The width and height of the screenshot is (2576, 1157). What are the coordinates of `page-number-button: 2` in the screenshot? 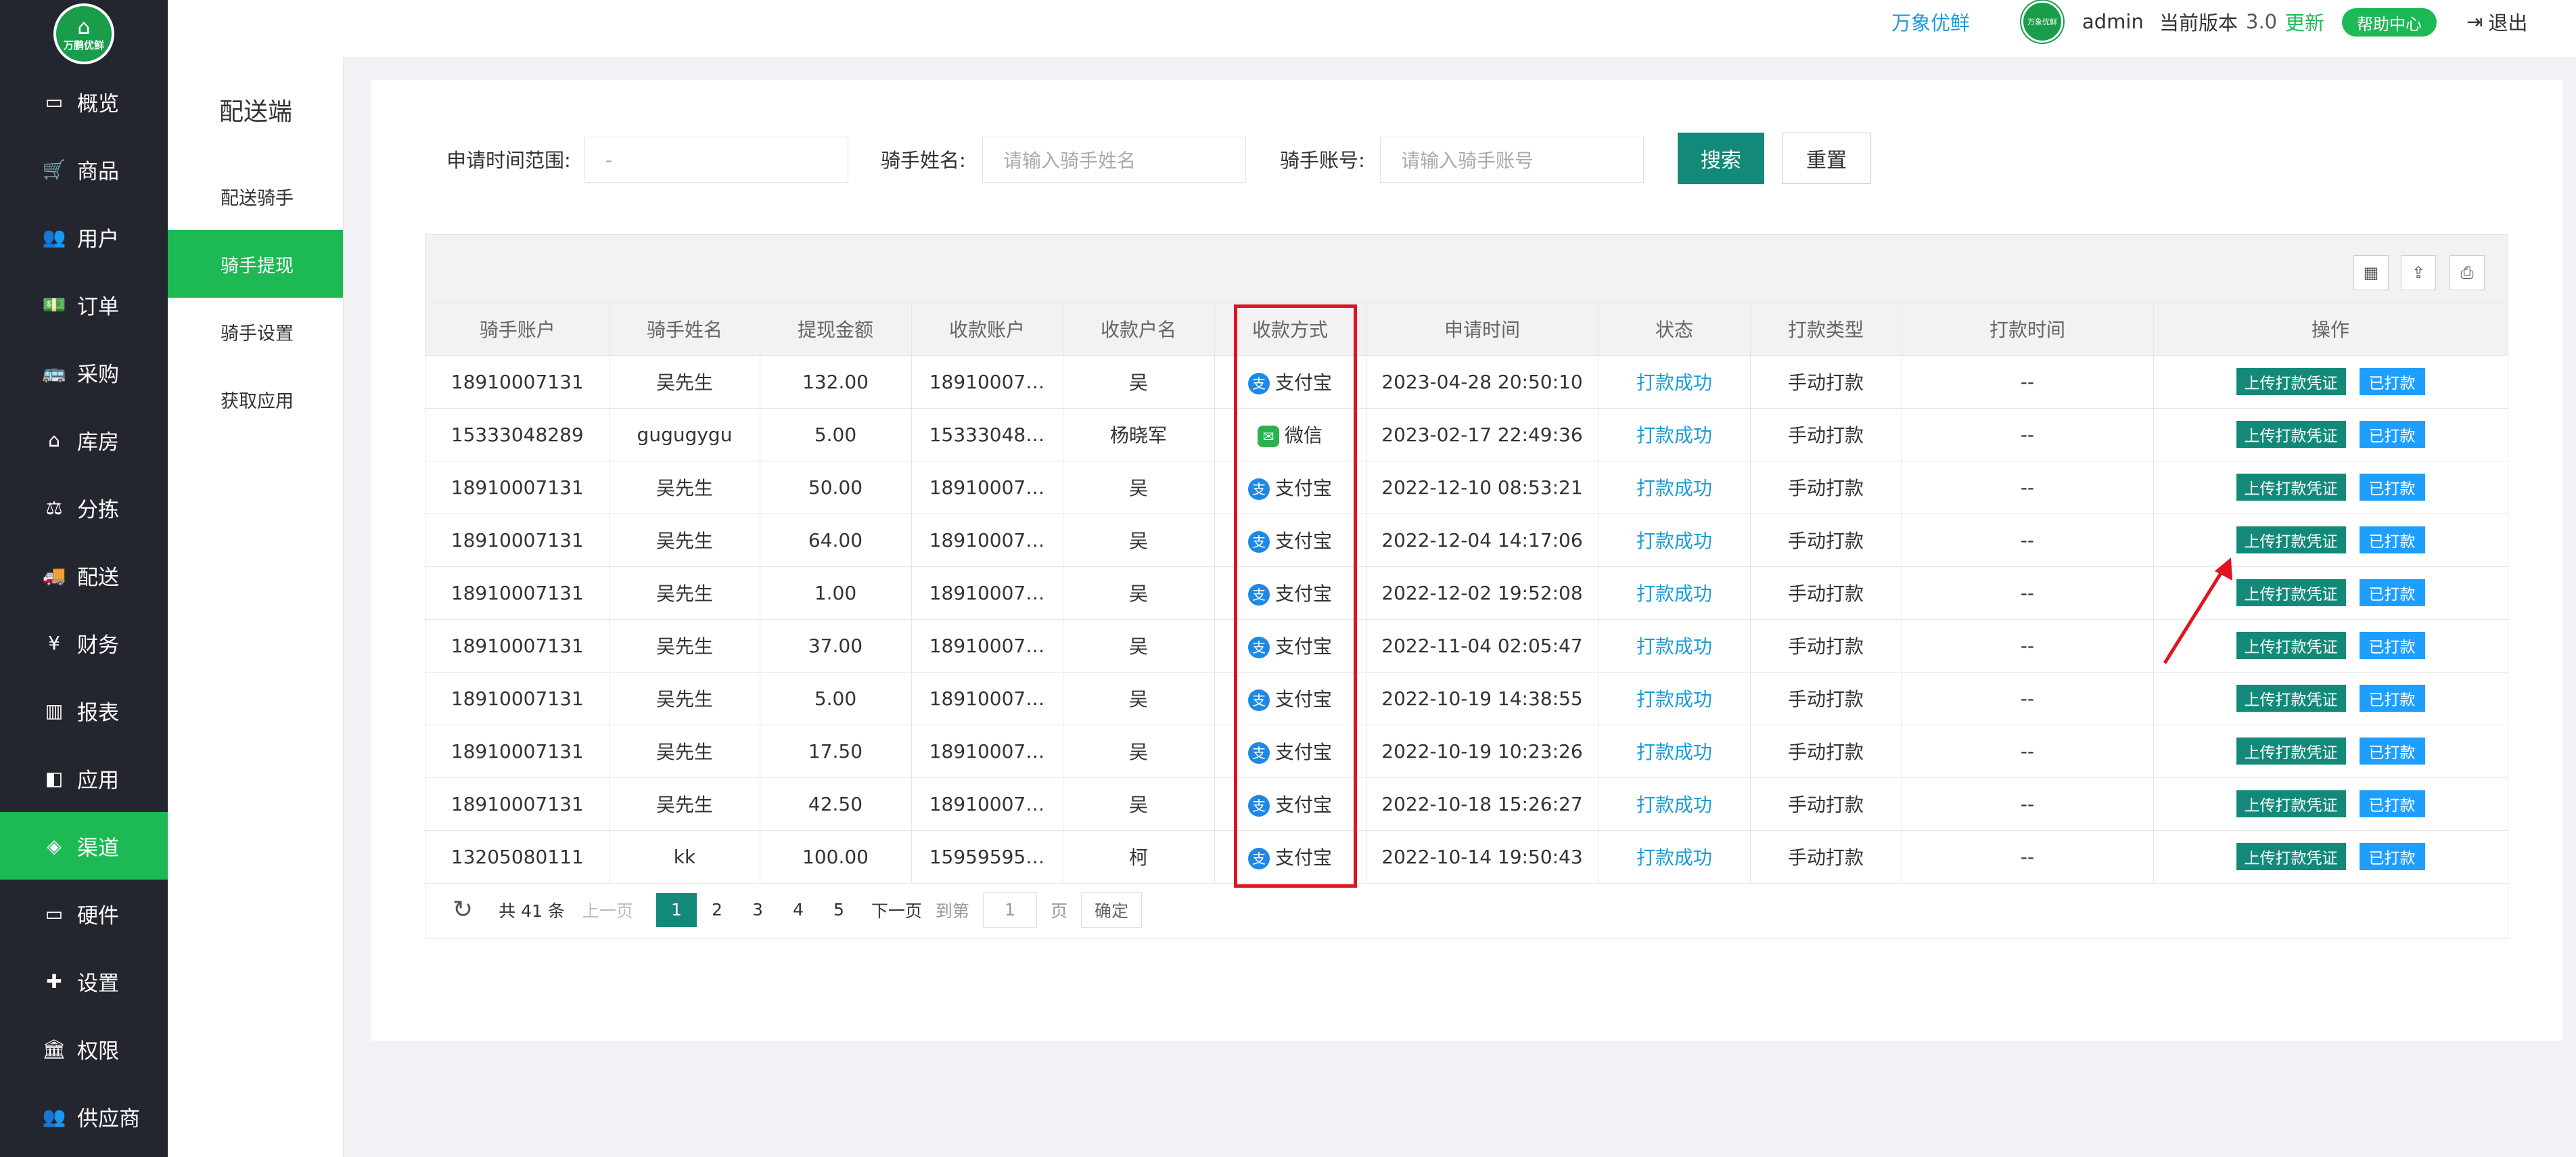 It's located at (717, 910).